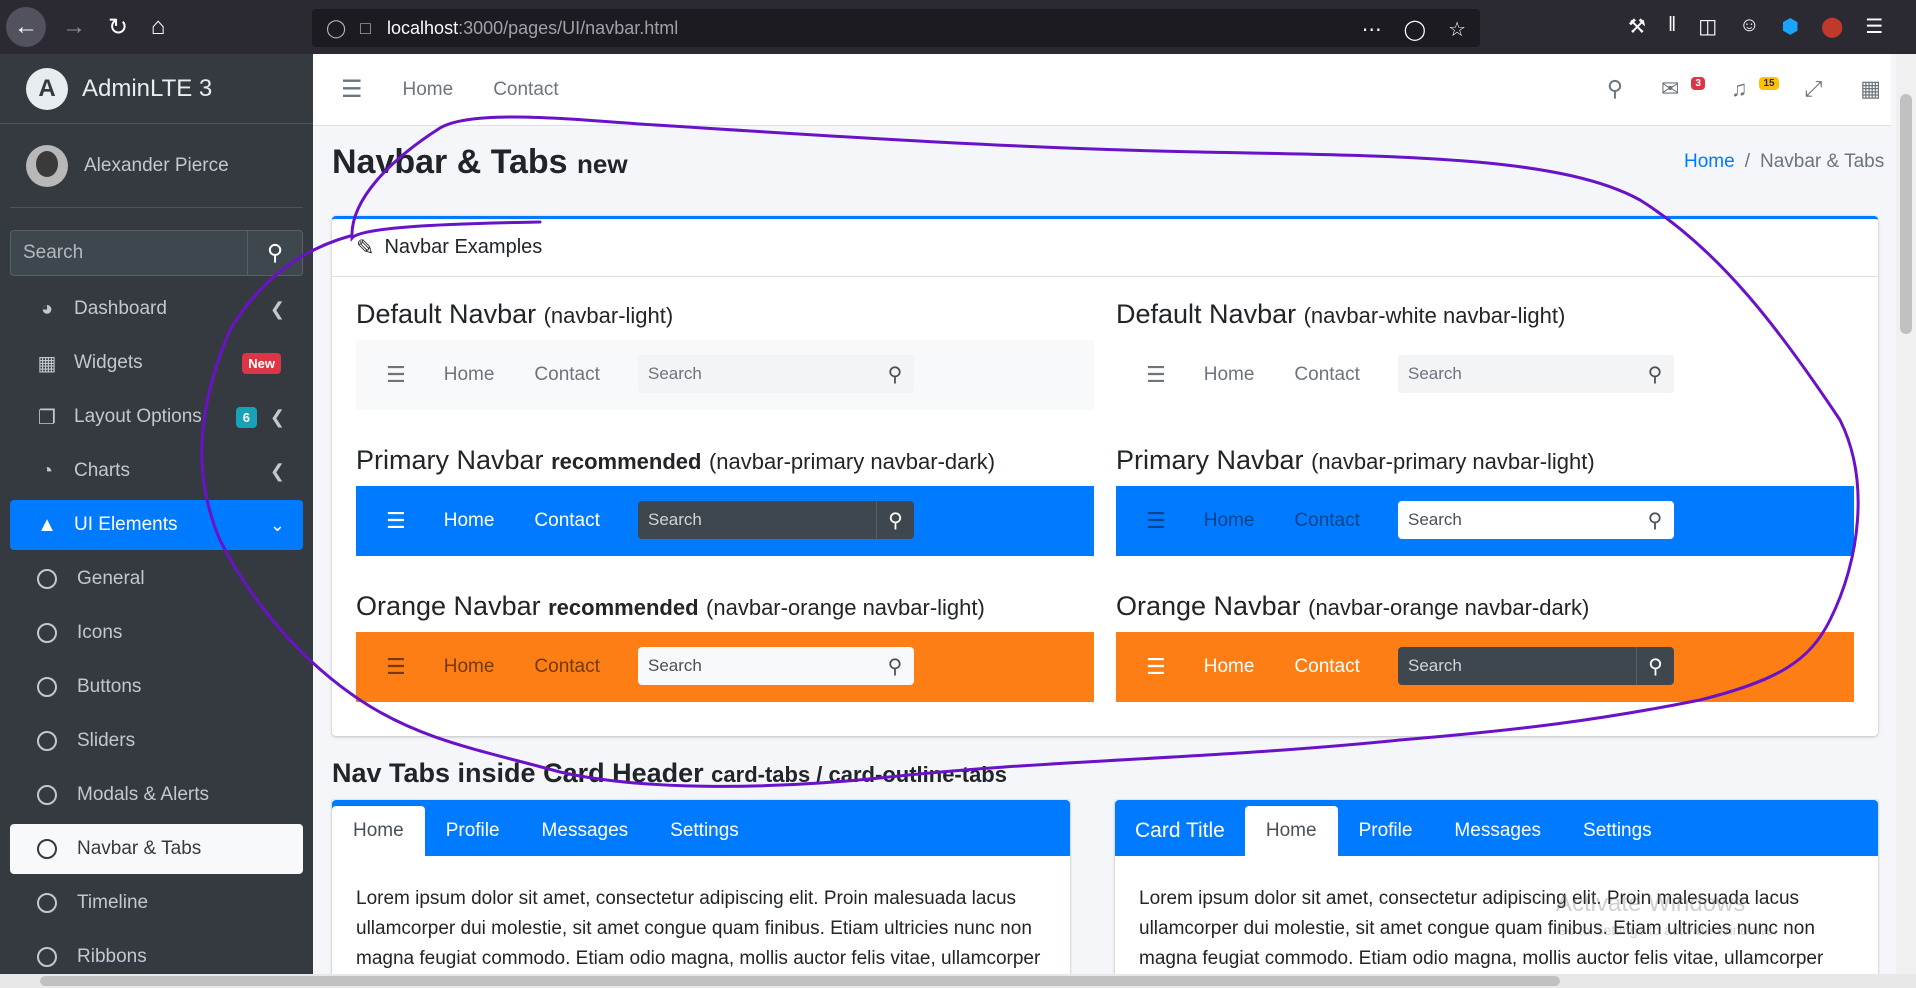  Describe the element at coordinates (118, 27) in the screenshot. I see `reload-icon: ↻` at that location.